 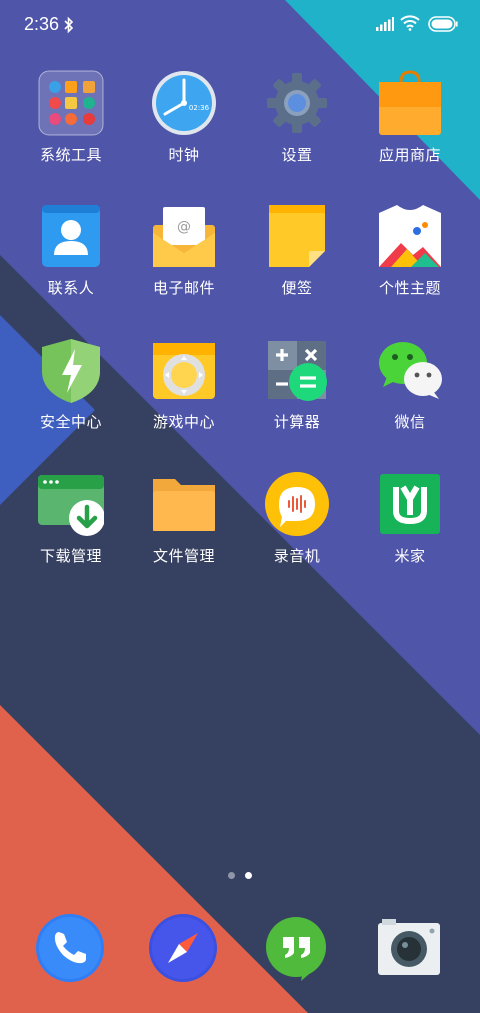 What do you see at coordinates (183, 288) in the screenshot?
I see `app-label: 电子邮件` at bounding box center [183, 288].